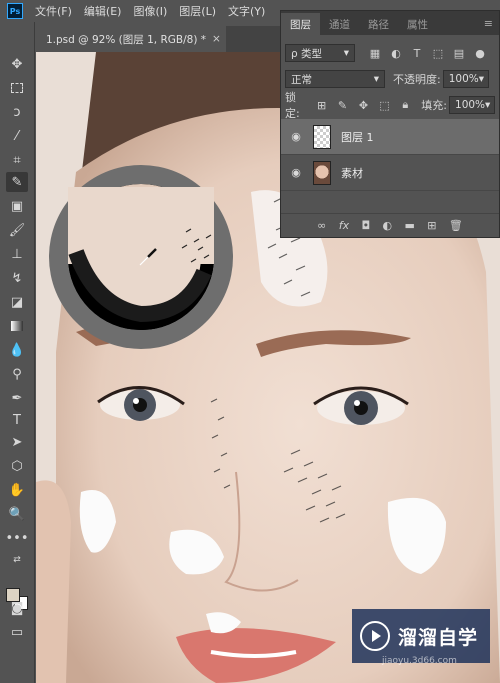 Image resolution: width=500 pixels, height=683 pixels. What do you see at coordinates (459, 53) in the screenshot?
I see `filter-smart-object-icon: ▤` at bounding box center [459, 53].